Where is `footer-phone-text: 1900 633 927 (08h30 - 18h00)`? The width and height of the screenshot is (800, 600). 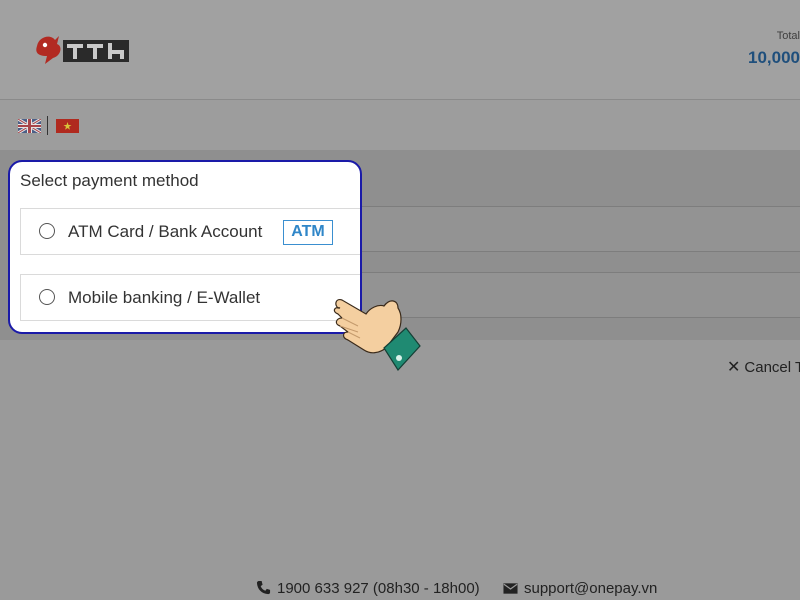 footer-phone-text: 1900 633 927 (08h30 - 18h00) is located at coordinates (378, 588).